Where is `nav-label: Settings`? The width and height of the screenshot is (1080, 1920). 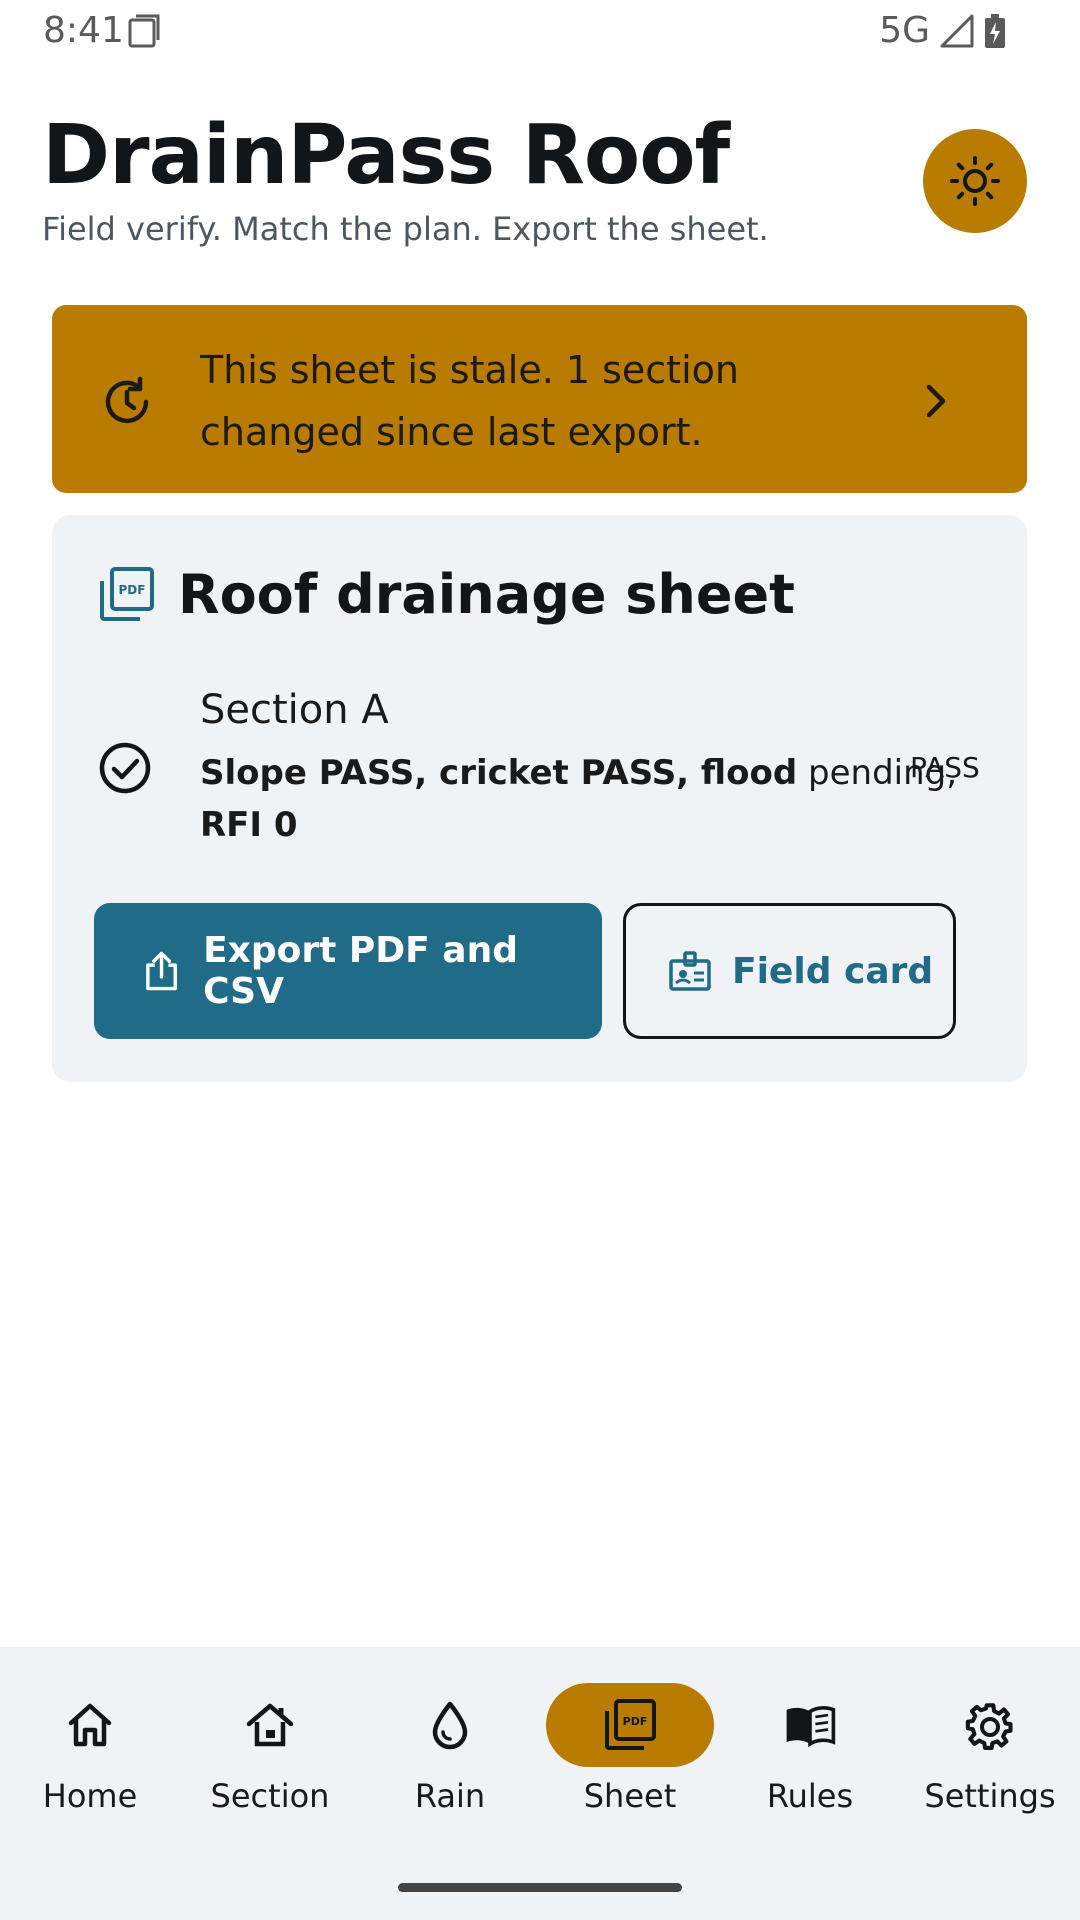 nav-label: Settings is located at coordinates (990, 1796).